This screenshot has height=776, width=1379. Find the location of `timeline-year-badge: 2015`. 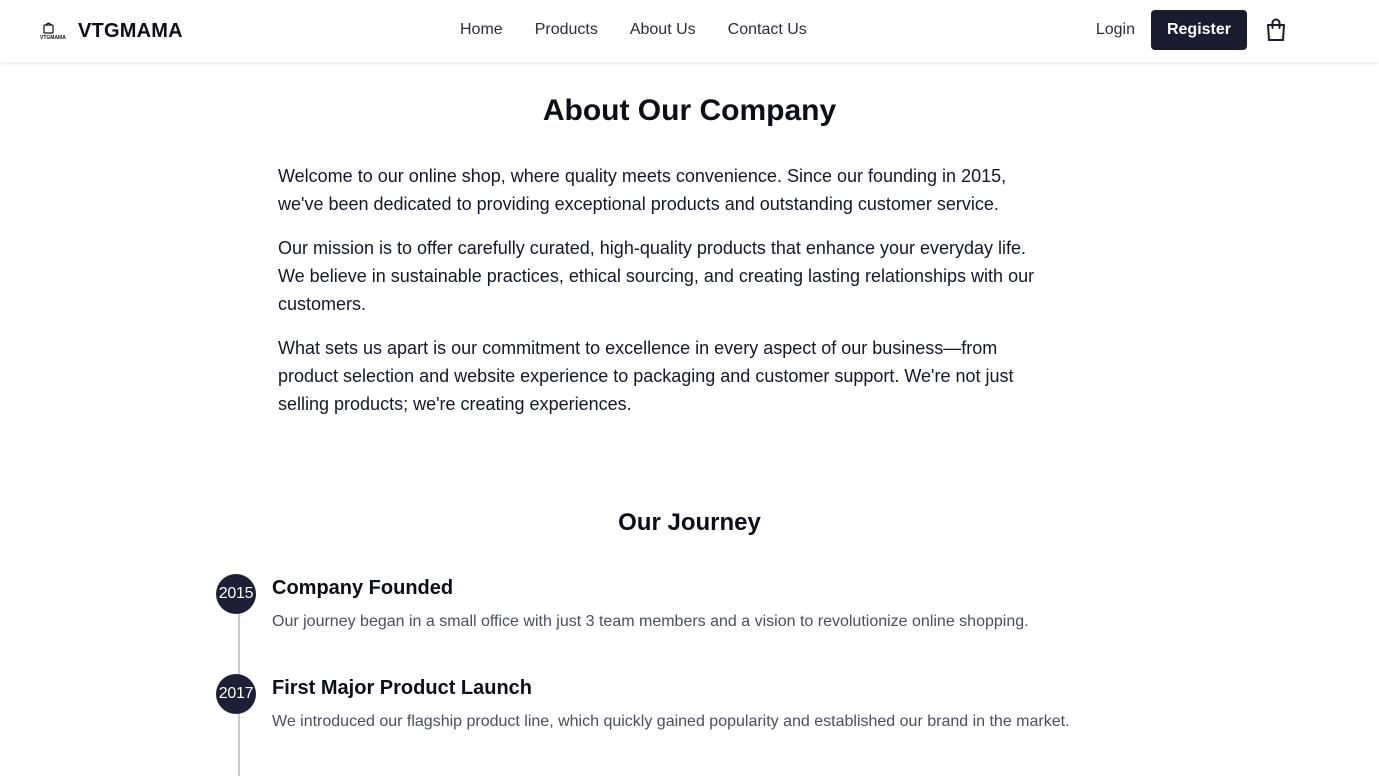

timeline-year-badge: 2015 is located at coordinates (236, 594).